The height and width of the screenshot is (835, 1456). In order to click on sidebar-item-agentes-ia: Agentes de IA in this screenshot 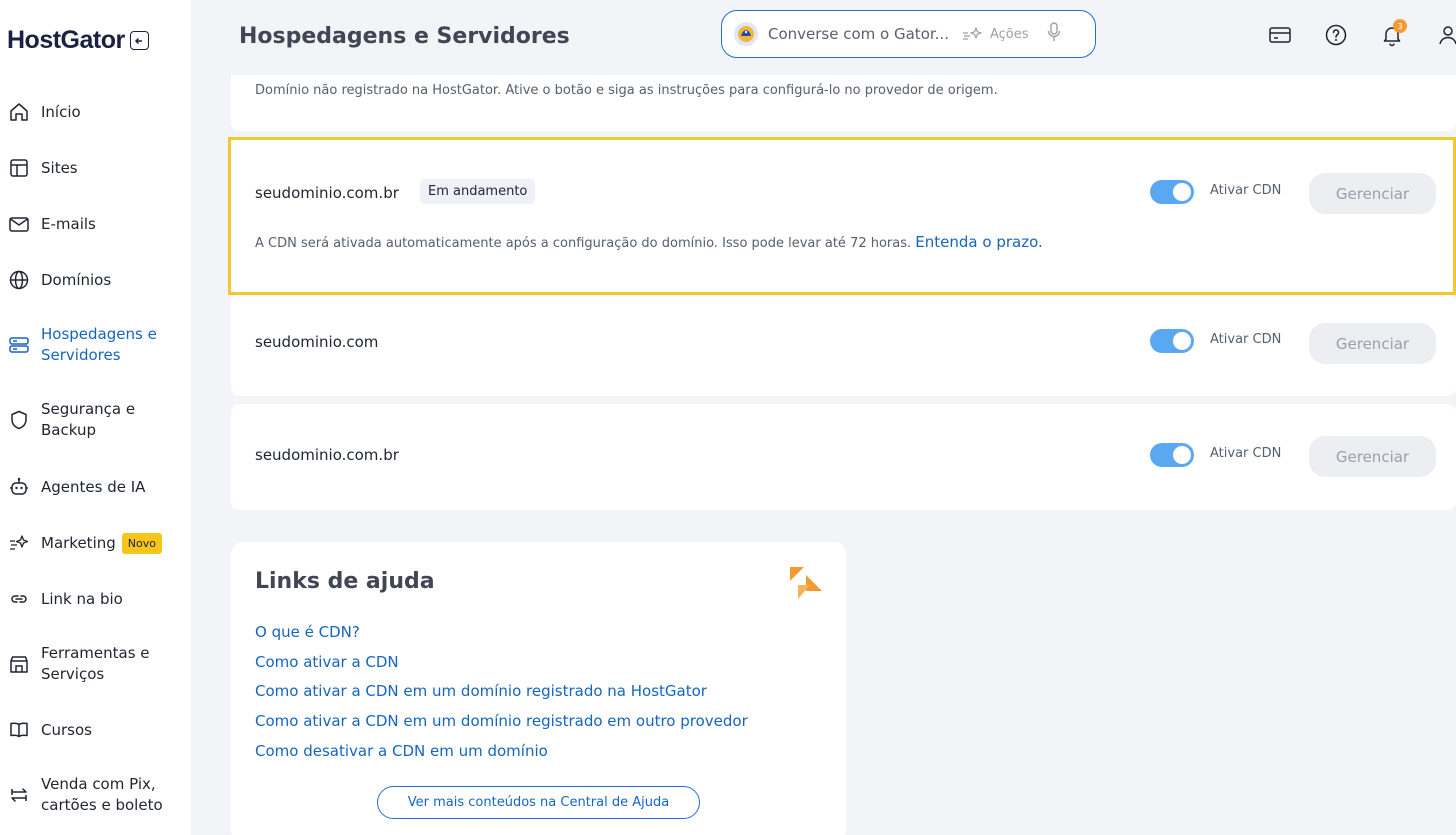, I will do `click(97, 487)`.